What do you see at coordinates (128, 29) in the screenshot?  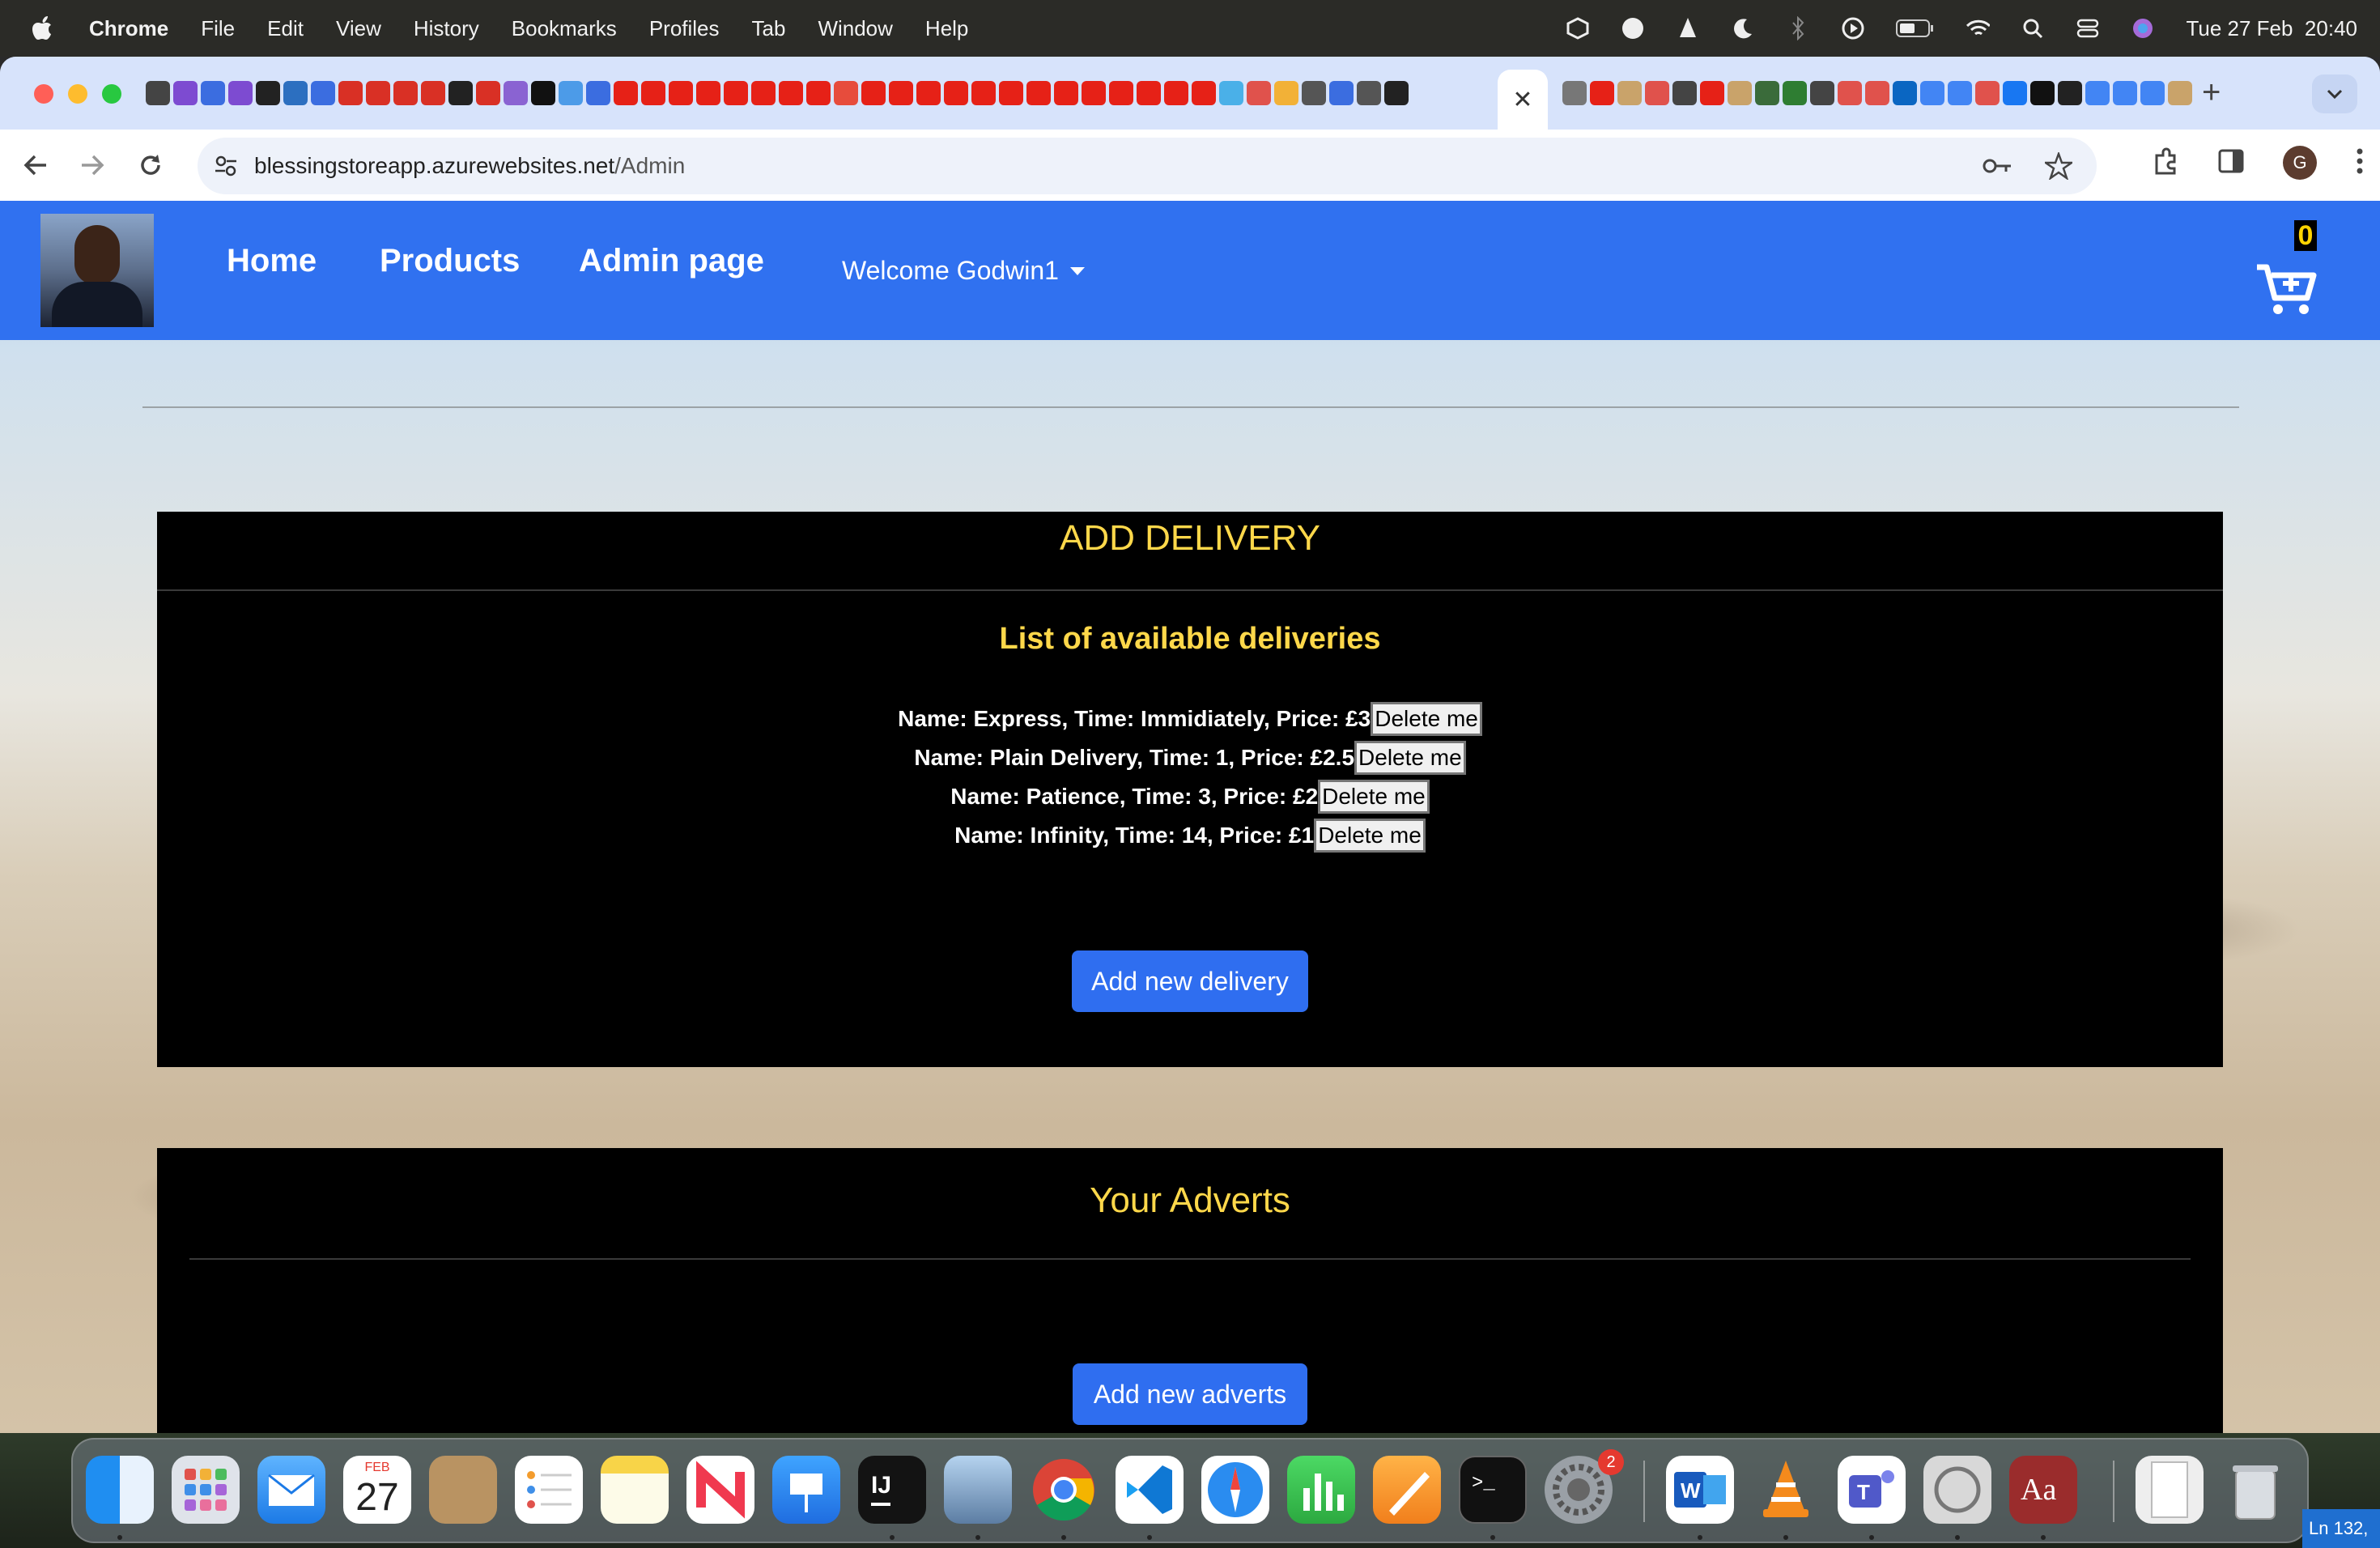 I see `menu-app-name: Chrome` at bounding box center [128, 29].